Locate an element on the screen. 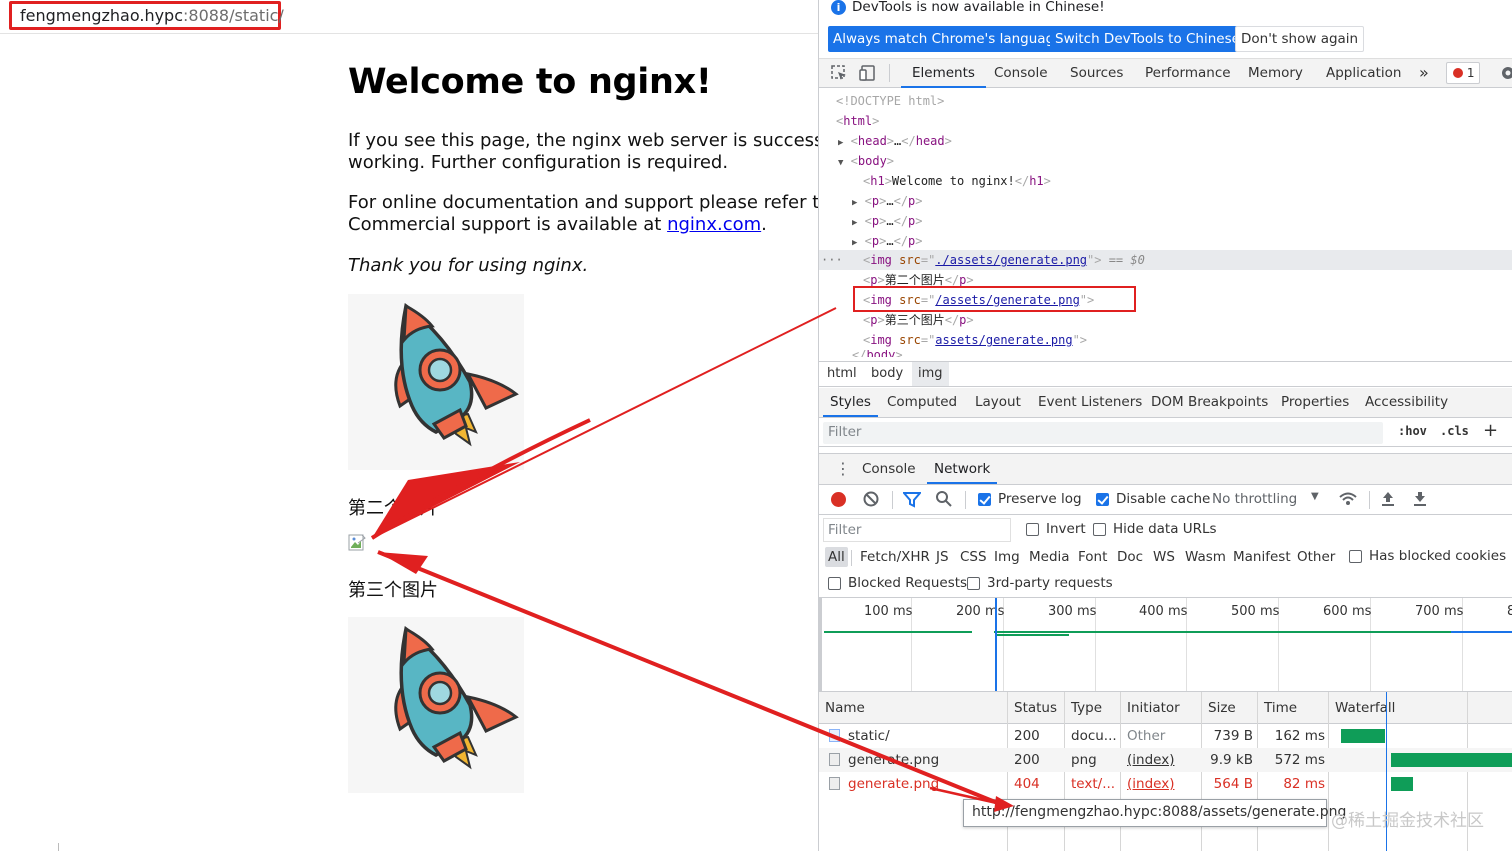 The width and height of the screenshot is (1512, 851). dom-node-doctype: <!DOCTYPE html> is located at coordinates (1165, 101).